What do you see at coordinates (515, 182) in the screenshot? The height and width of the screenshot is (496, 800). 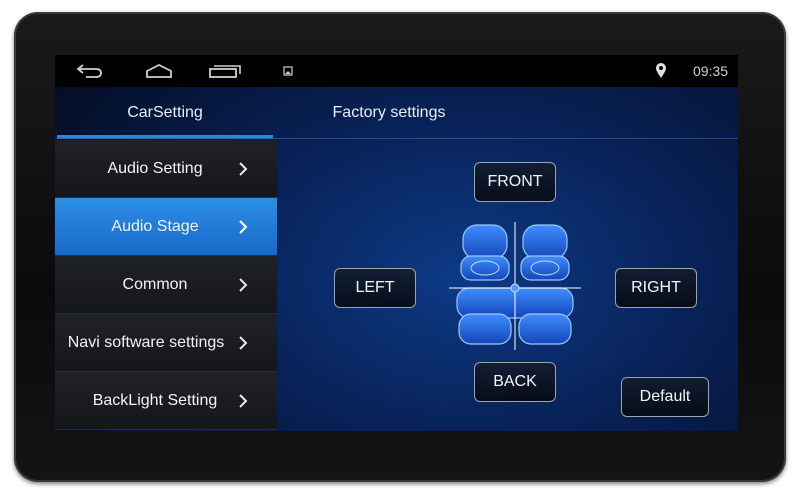 I see `front-button: FRONT` at bounding box center [515, 182].